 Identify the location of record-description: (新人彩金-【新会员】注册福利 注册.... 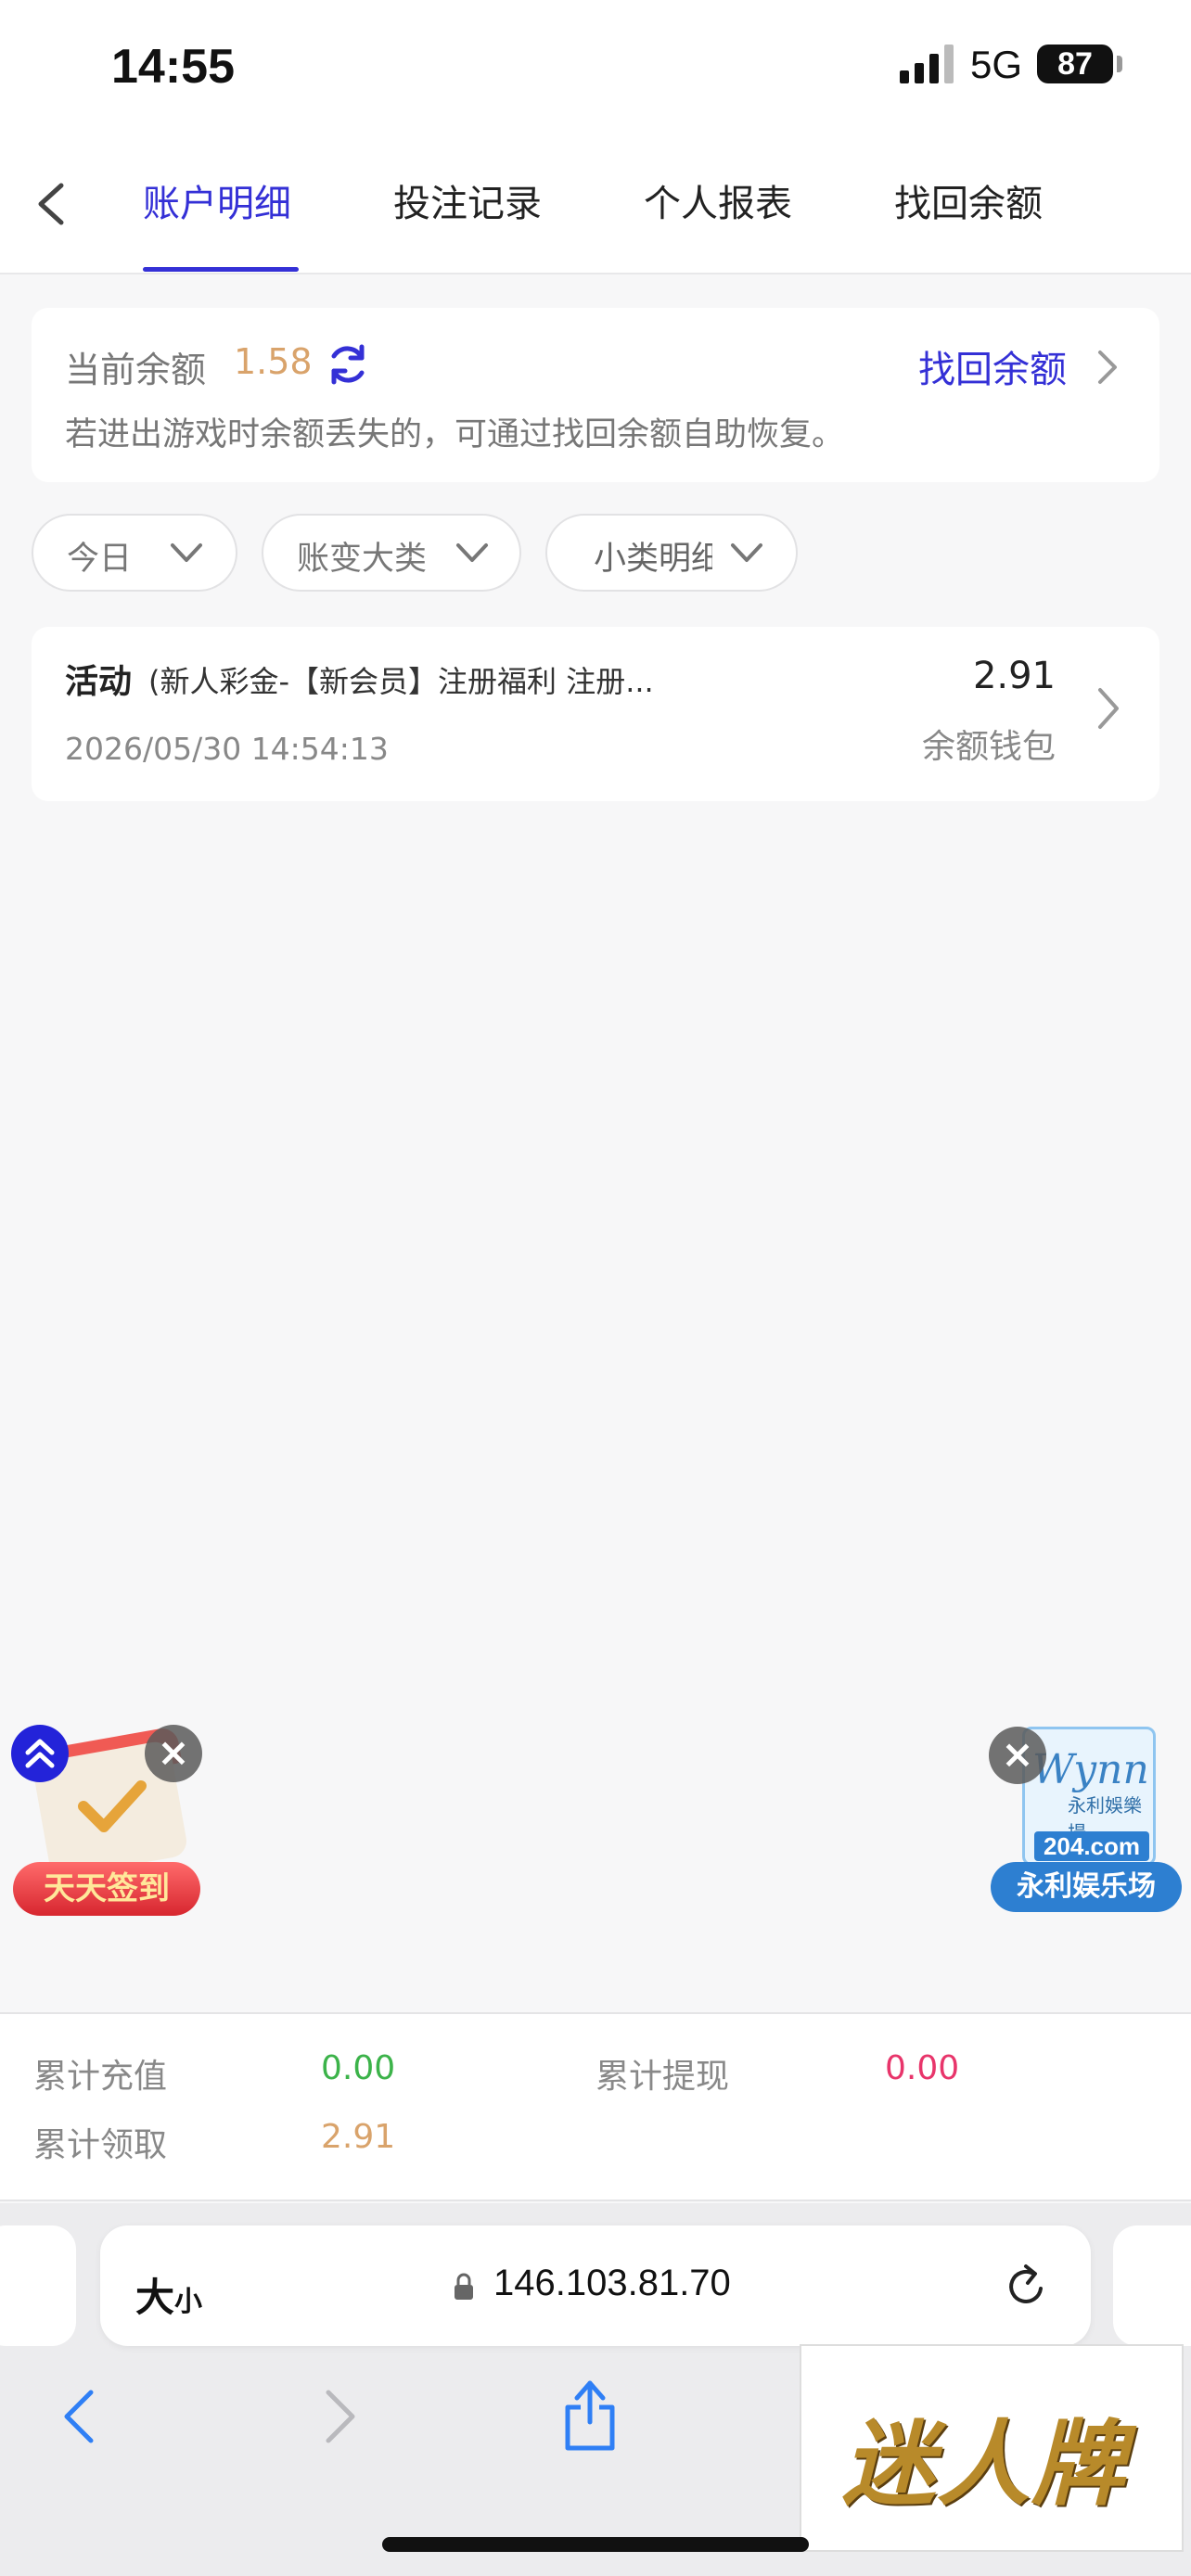
(401, 682).